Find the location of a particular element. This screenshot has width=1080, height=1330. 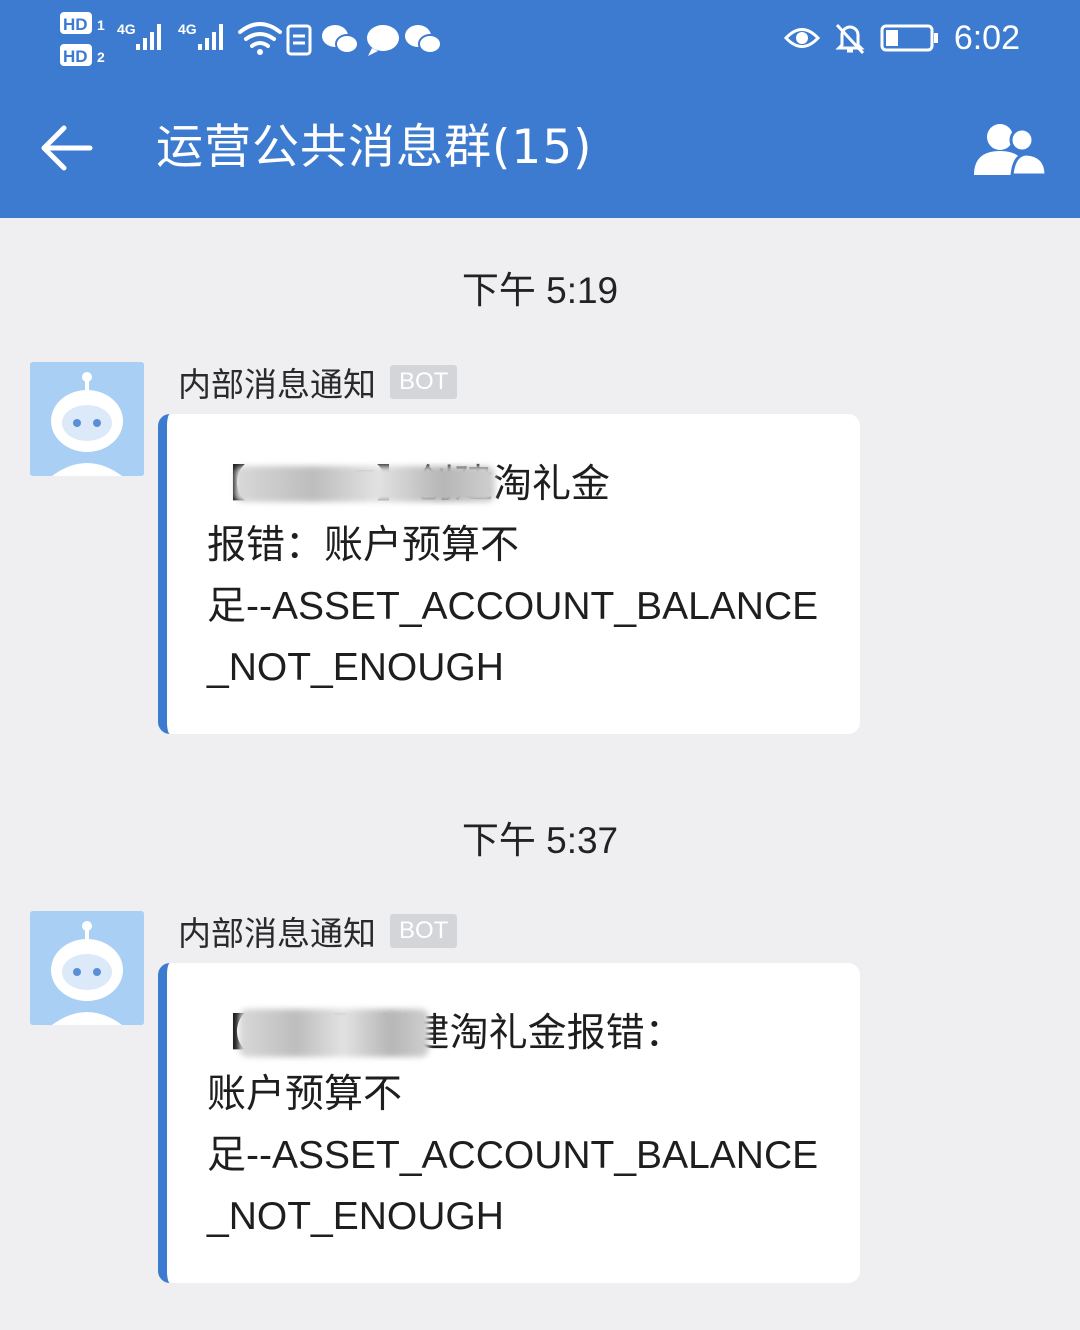

title-bar: 运营公共消息群(15) is located at coordinates (540, 149).